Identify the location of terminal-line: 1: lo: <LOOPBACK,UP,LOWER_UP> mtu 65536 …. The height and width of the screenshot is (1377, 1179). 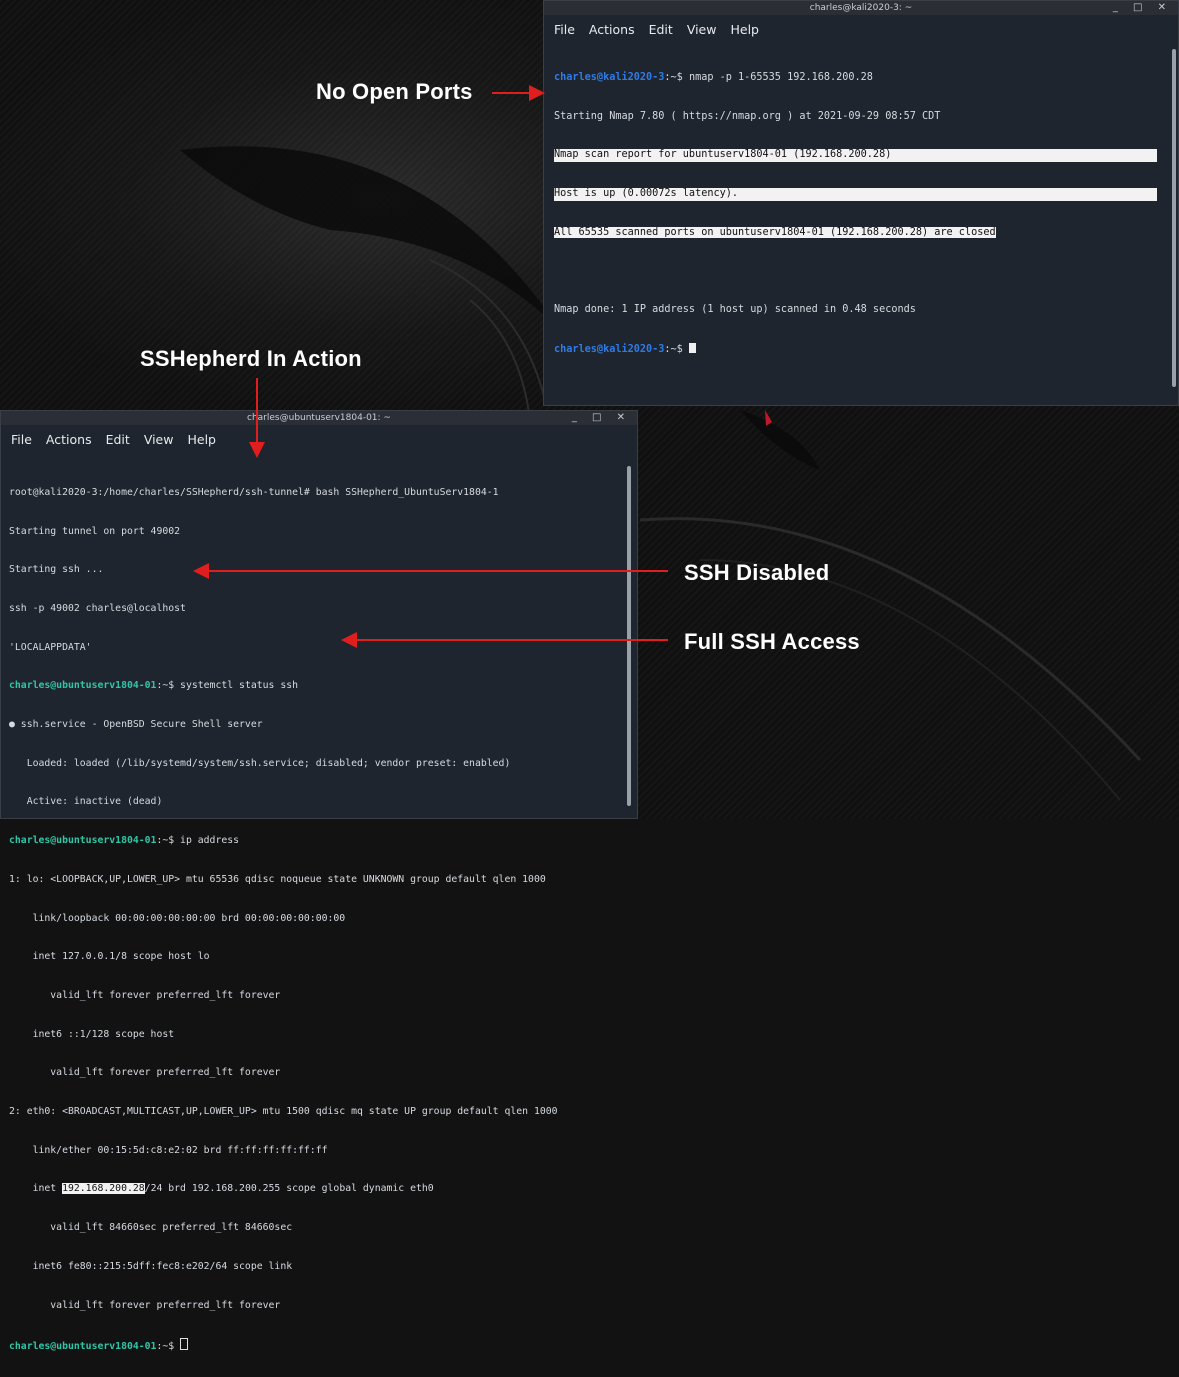
(277, 879).